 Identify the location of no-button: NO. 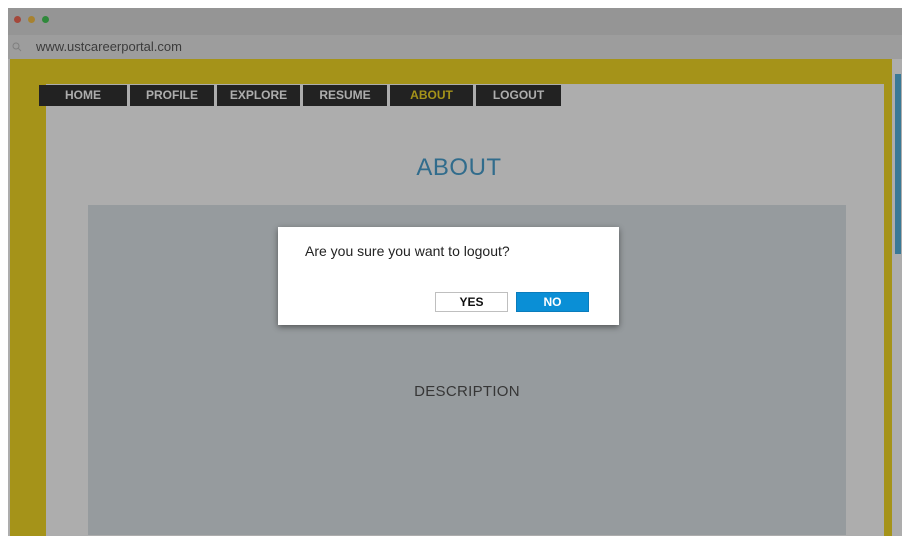
(552, 302).